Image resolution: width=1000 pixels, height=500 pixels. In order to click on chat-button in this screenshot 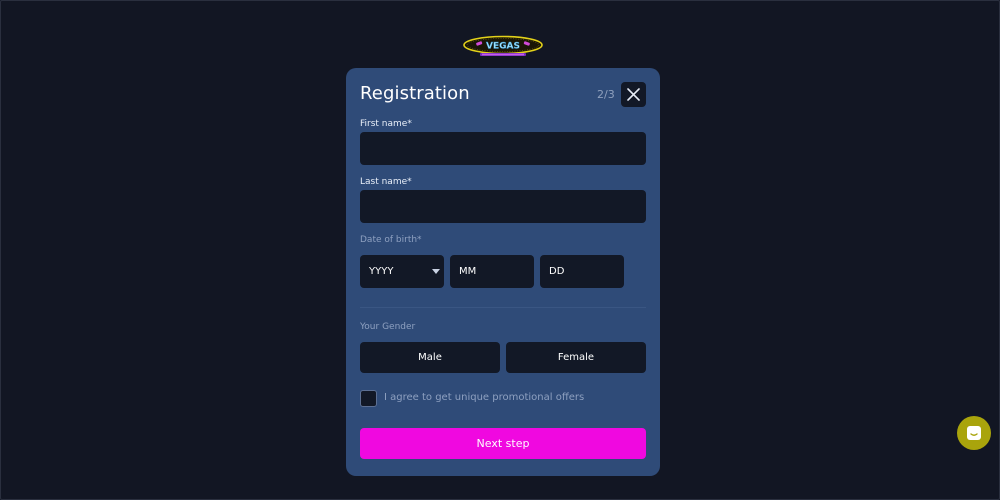, I will do `click(974, 433)`.